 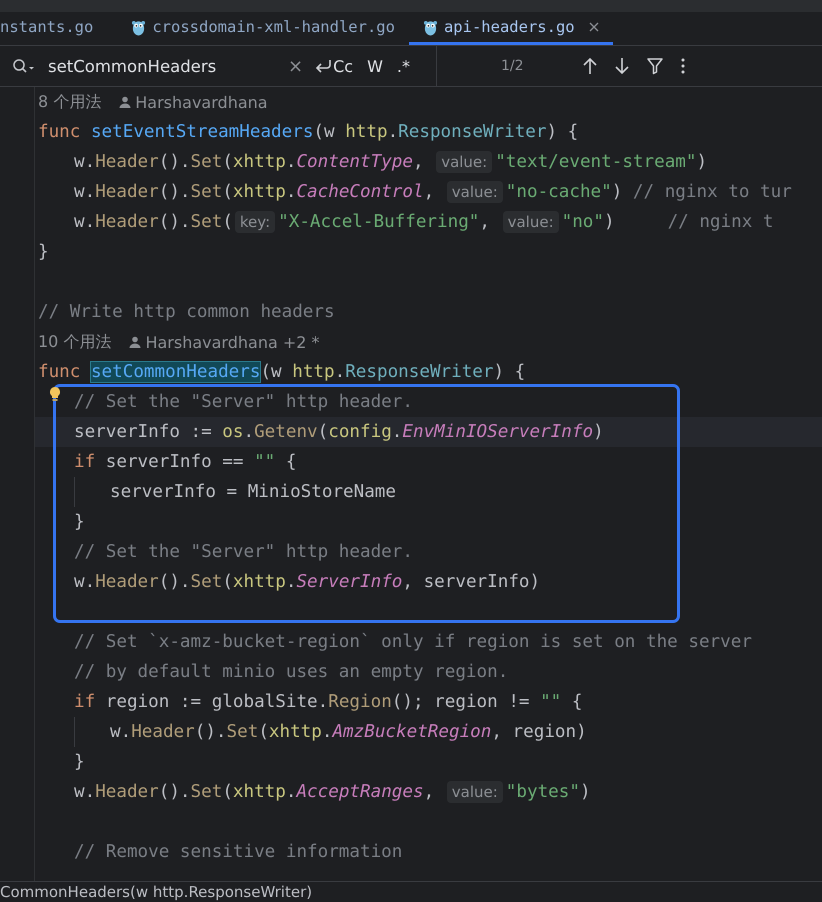 I want to click on whole-word-toggle: W, so click(x=375, y=66).